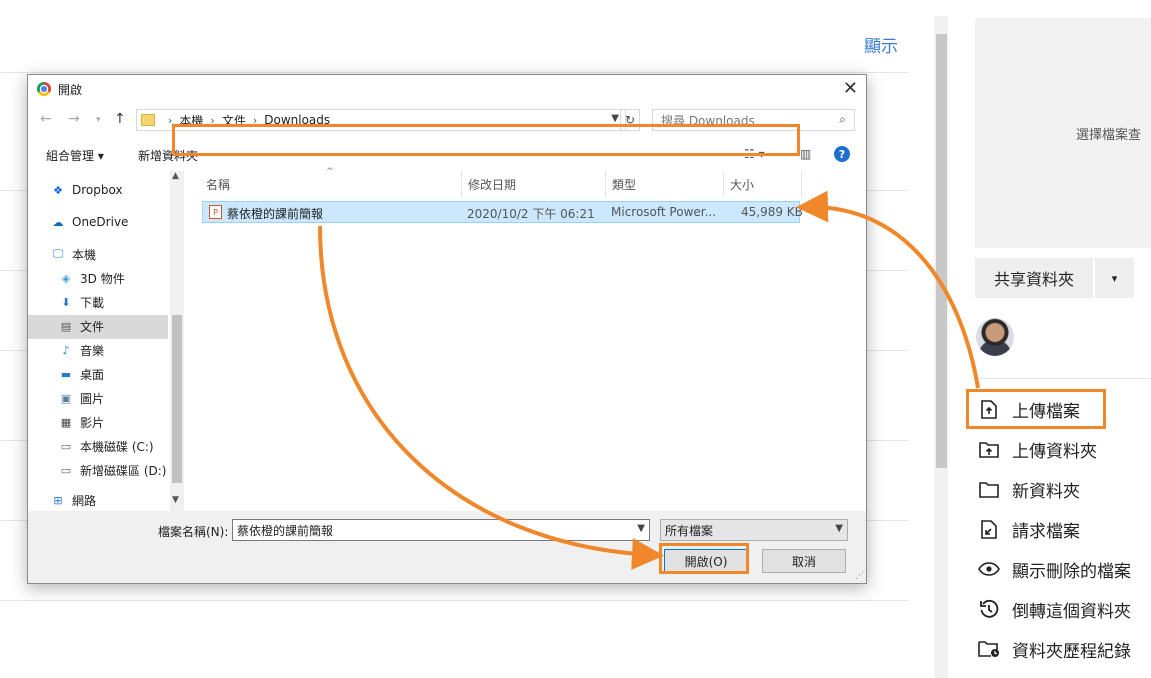  I want to click on arrow-upload-to-file, so click(888, 289).